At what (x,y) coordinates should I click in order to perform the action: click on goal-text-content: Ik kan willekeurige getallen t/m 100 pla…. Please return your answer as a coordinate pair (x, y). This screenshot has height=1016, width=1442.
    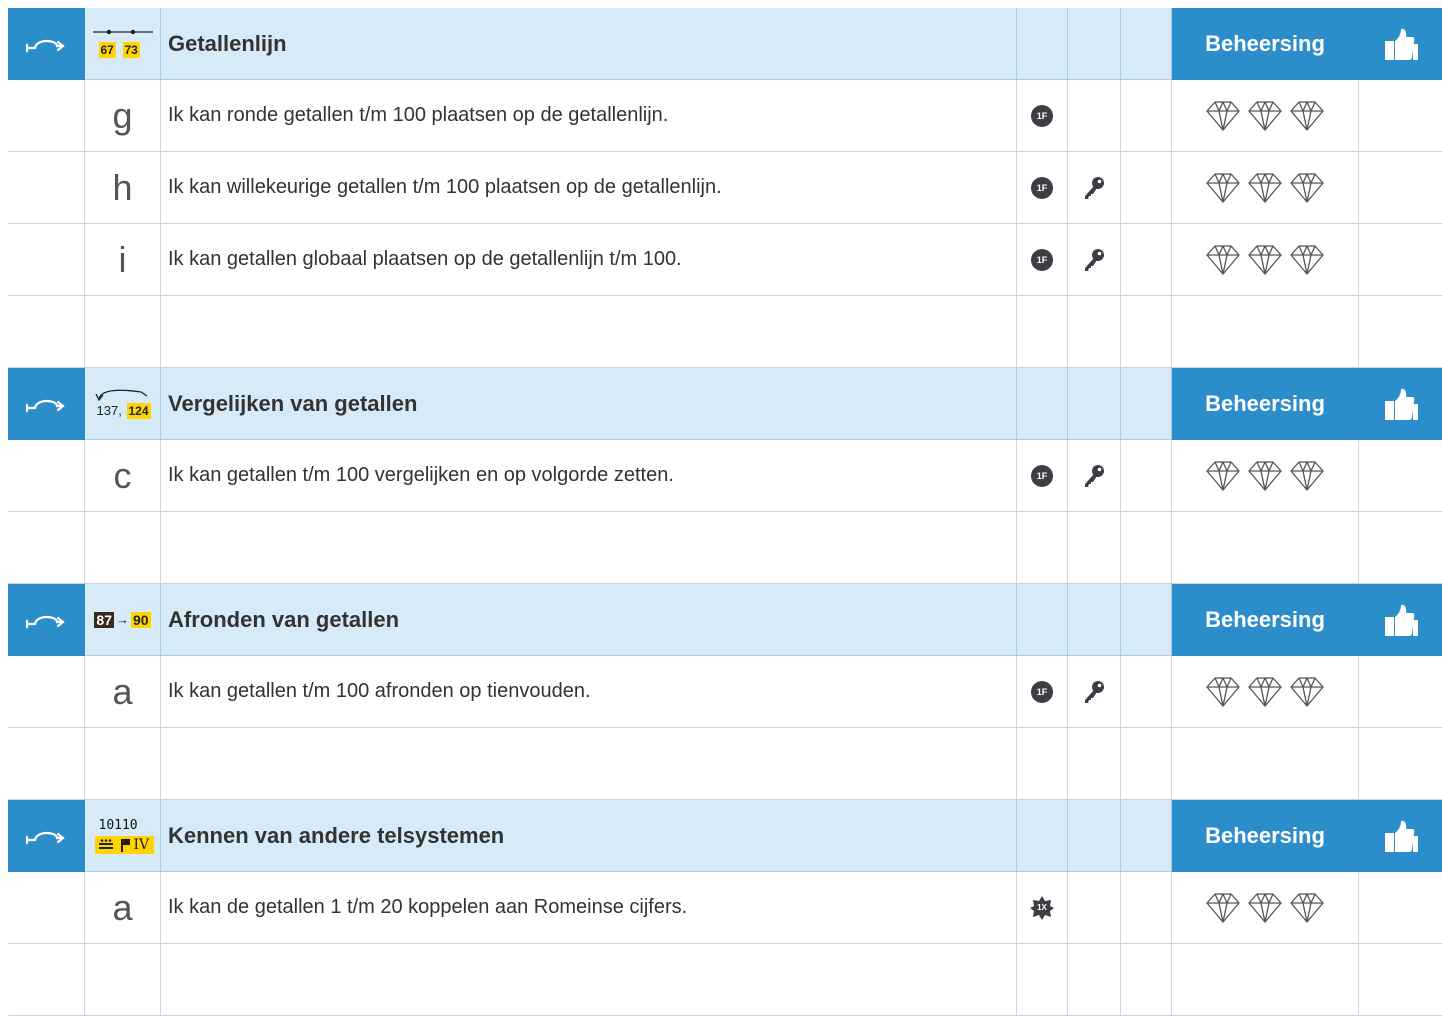
    Looking at the image, I should click on (445, 187).